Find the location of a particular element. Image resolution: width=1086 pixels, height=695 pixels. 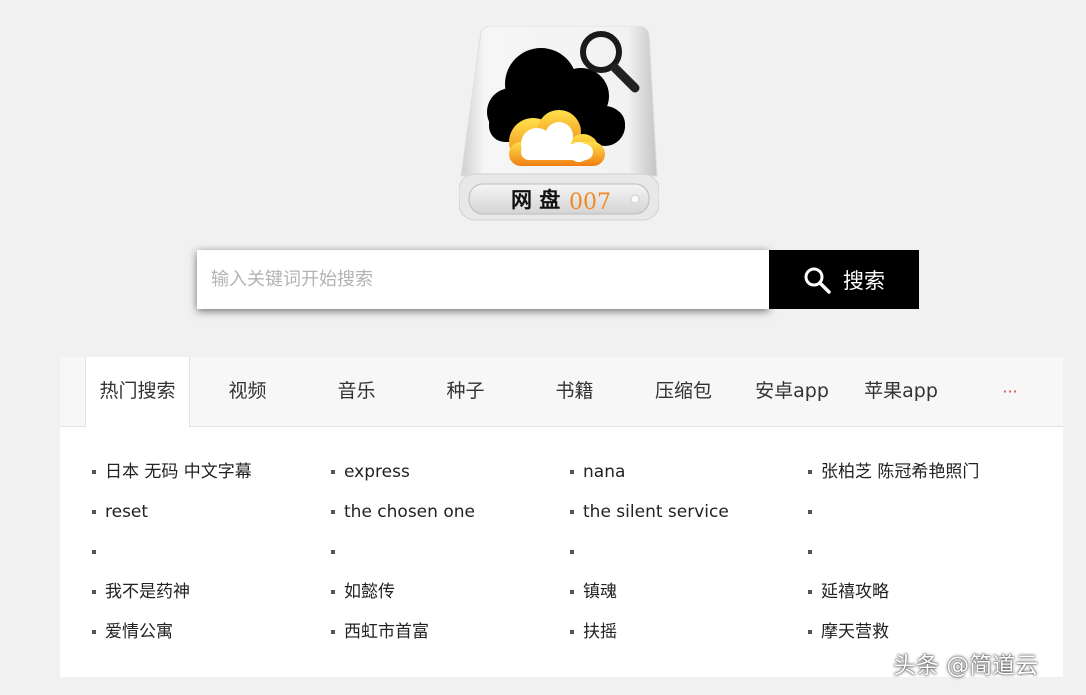

tab-torrent: 种子 is located at coordinates (465, 391).